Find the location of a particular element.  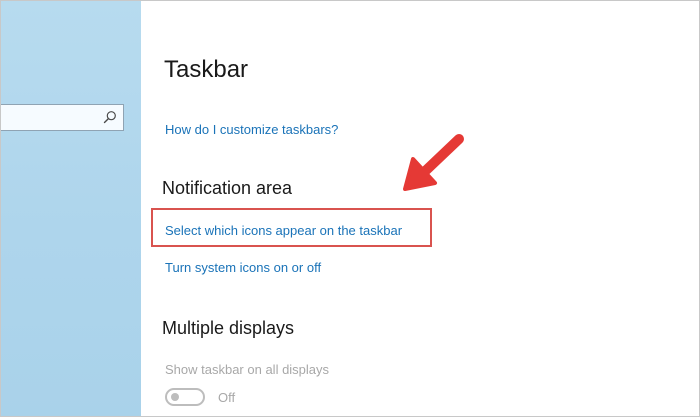

search-icon is located at coordinates (110, 117).